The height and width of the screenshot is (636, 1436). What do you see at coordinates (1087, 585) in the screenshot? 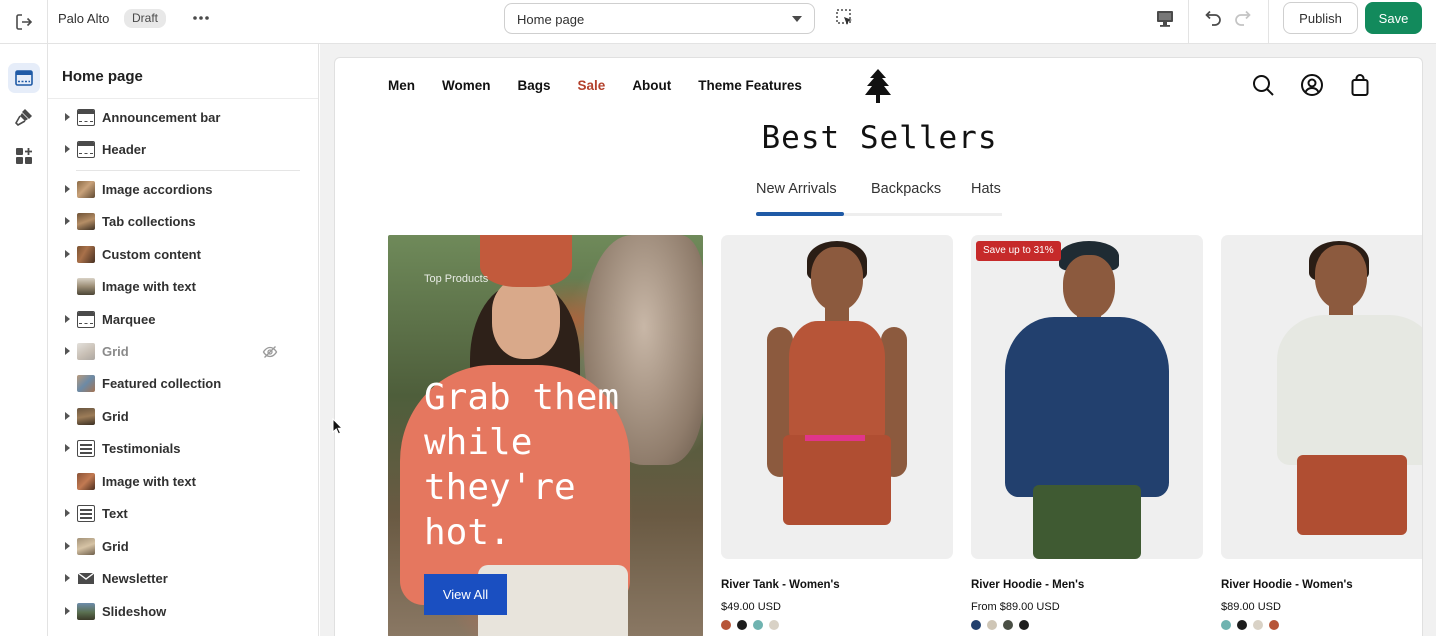
I see `product-name: River Hoodie - Men's` at bounding box center [1087, 585].